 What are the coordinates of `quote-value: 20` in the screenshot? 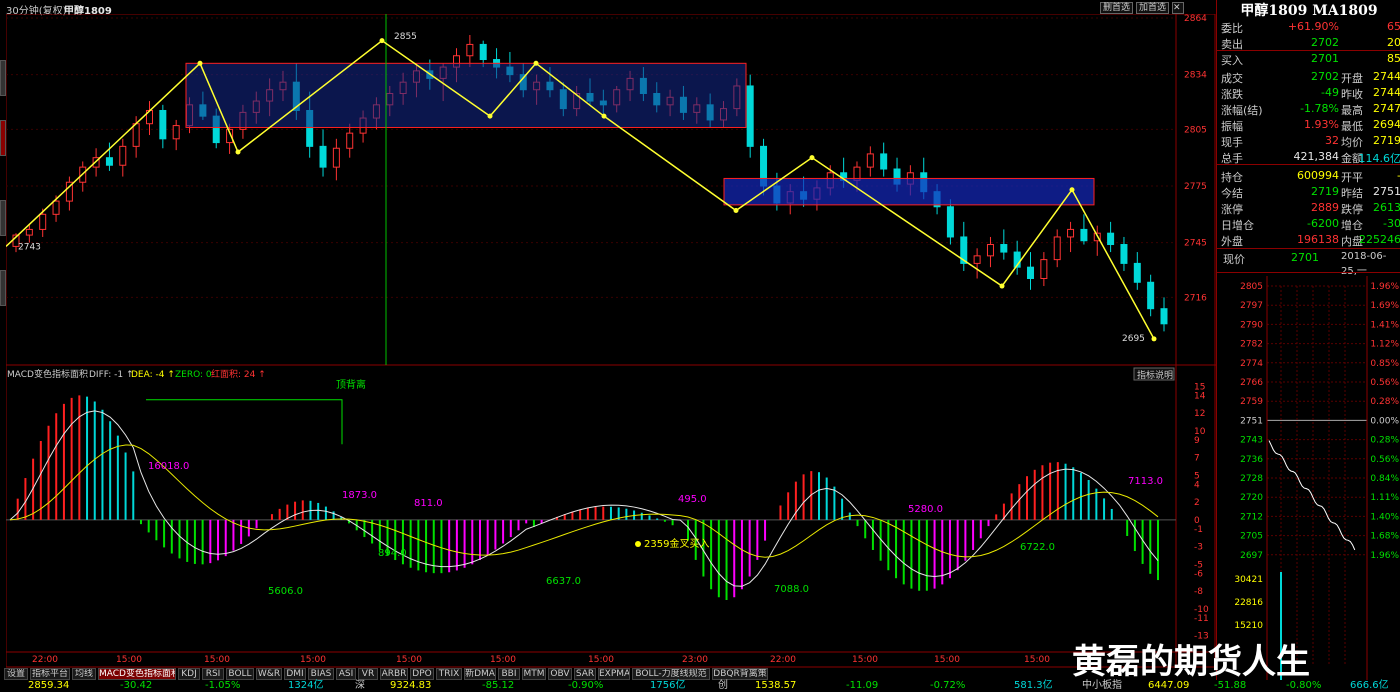 It's located at (1393, 42).